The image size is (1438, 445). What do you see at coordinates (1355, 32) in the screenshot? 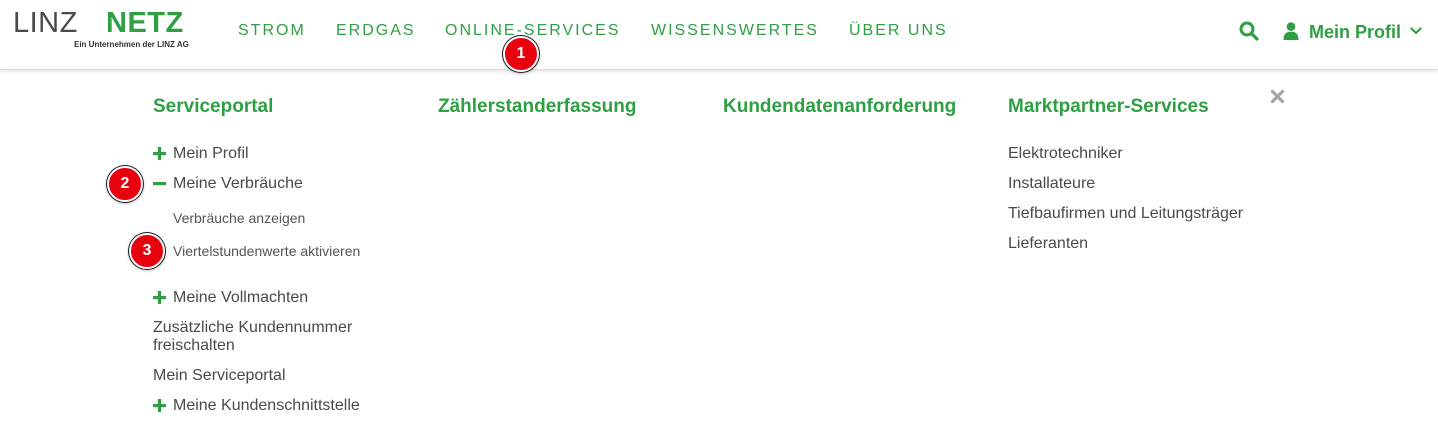
I see `profile-menu-button: Mein Profil` at bounding box center [1355, 32].